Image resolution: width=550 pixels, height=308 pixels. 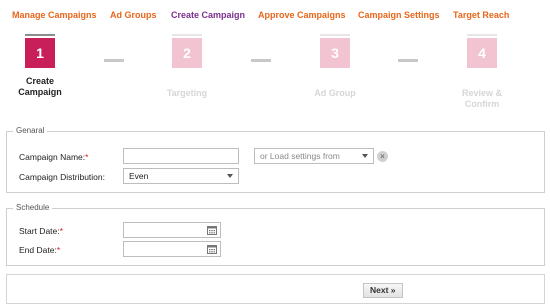 What do you see at coordinates (54, 15) in the screenshot?
I see `nav-manage-campaigns: Manage Campaigns` at bounding box center [54, 15].